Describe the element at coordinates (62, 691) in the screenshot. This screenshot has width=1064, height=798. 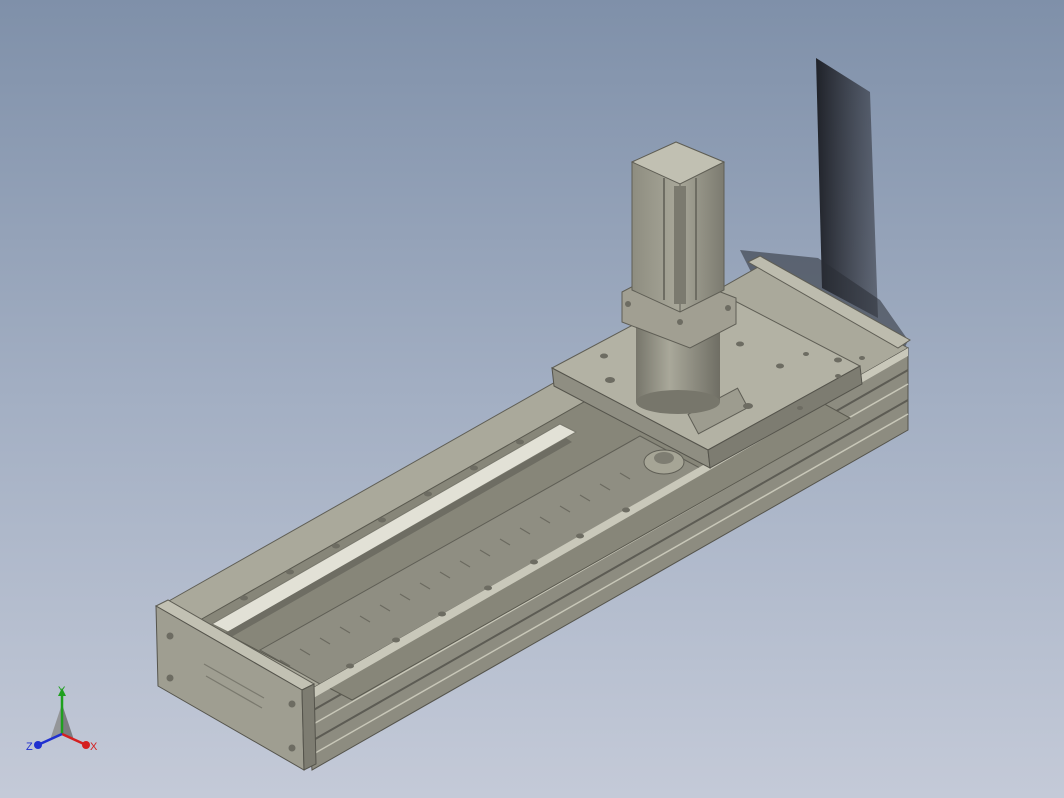
I see `y-axis-label: Y` at that location.